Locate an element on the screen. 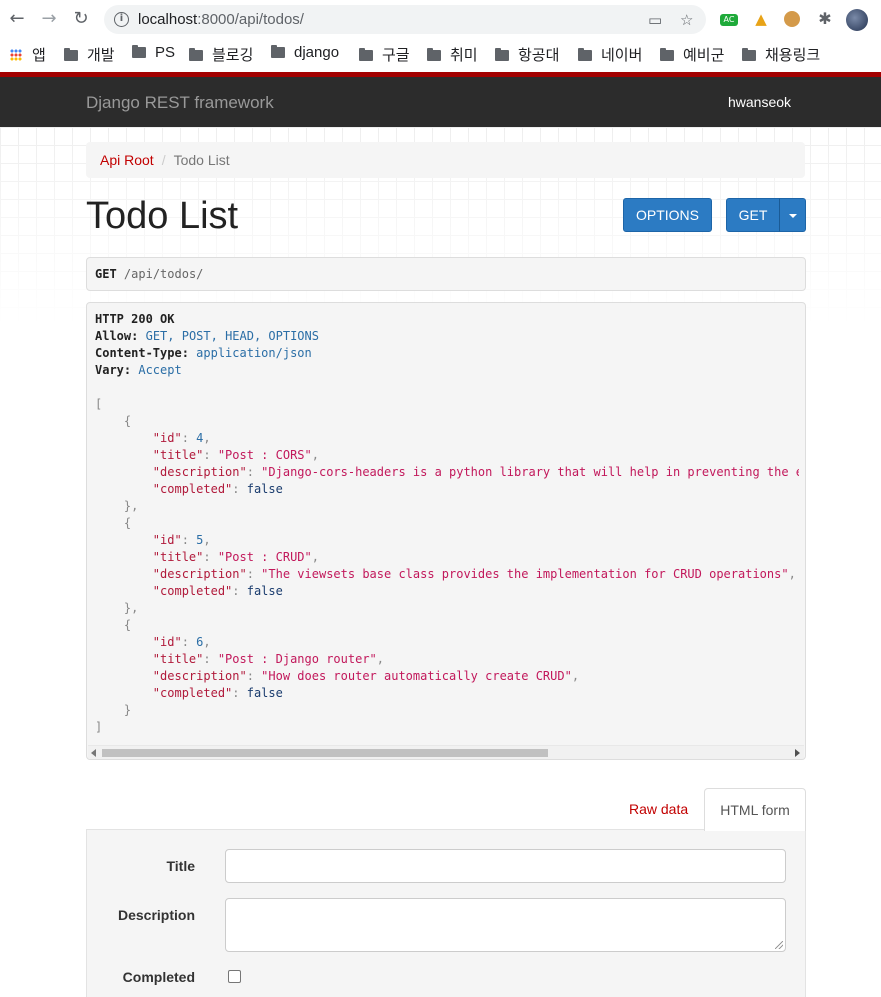 The image size is (881, 997). description-label: Description is located at coordinates (156, 915).